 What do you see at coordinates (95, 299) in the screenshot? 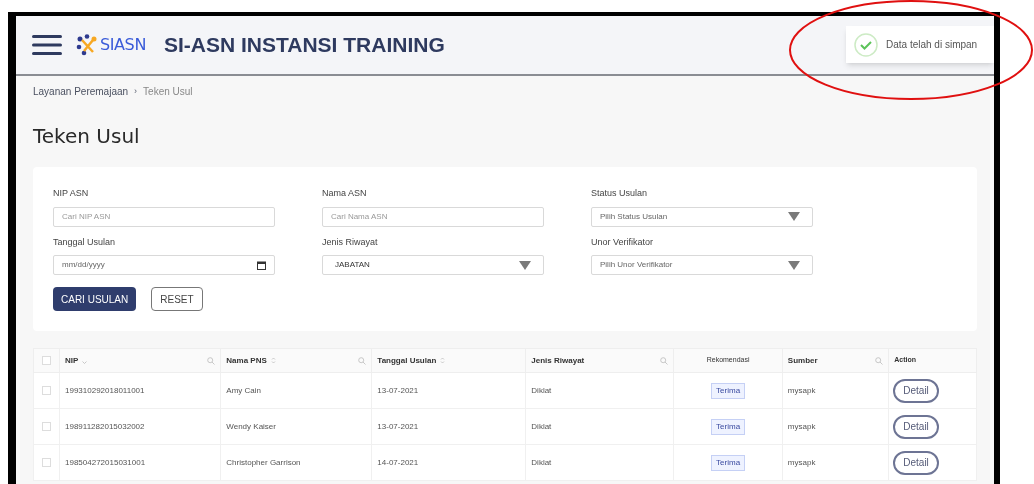
I see `search-button: CARI USULAN` at bounding box center [95, 299].